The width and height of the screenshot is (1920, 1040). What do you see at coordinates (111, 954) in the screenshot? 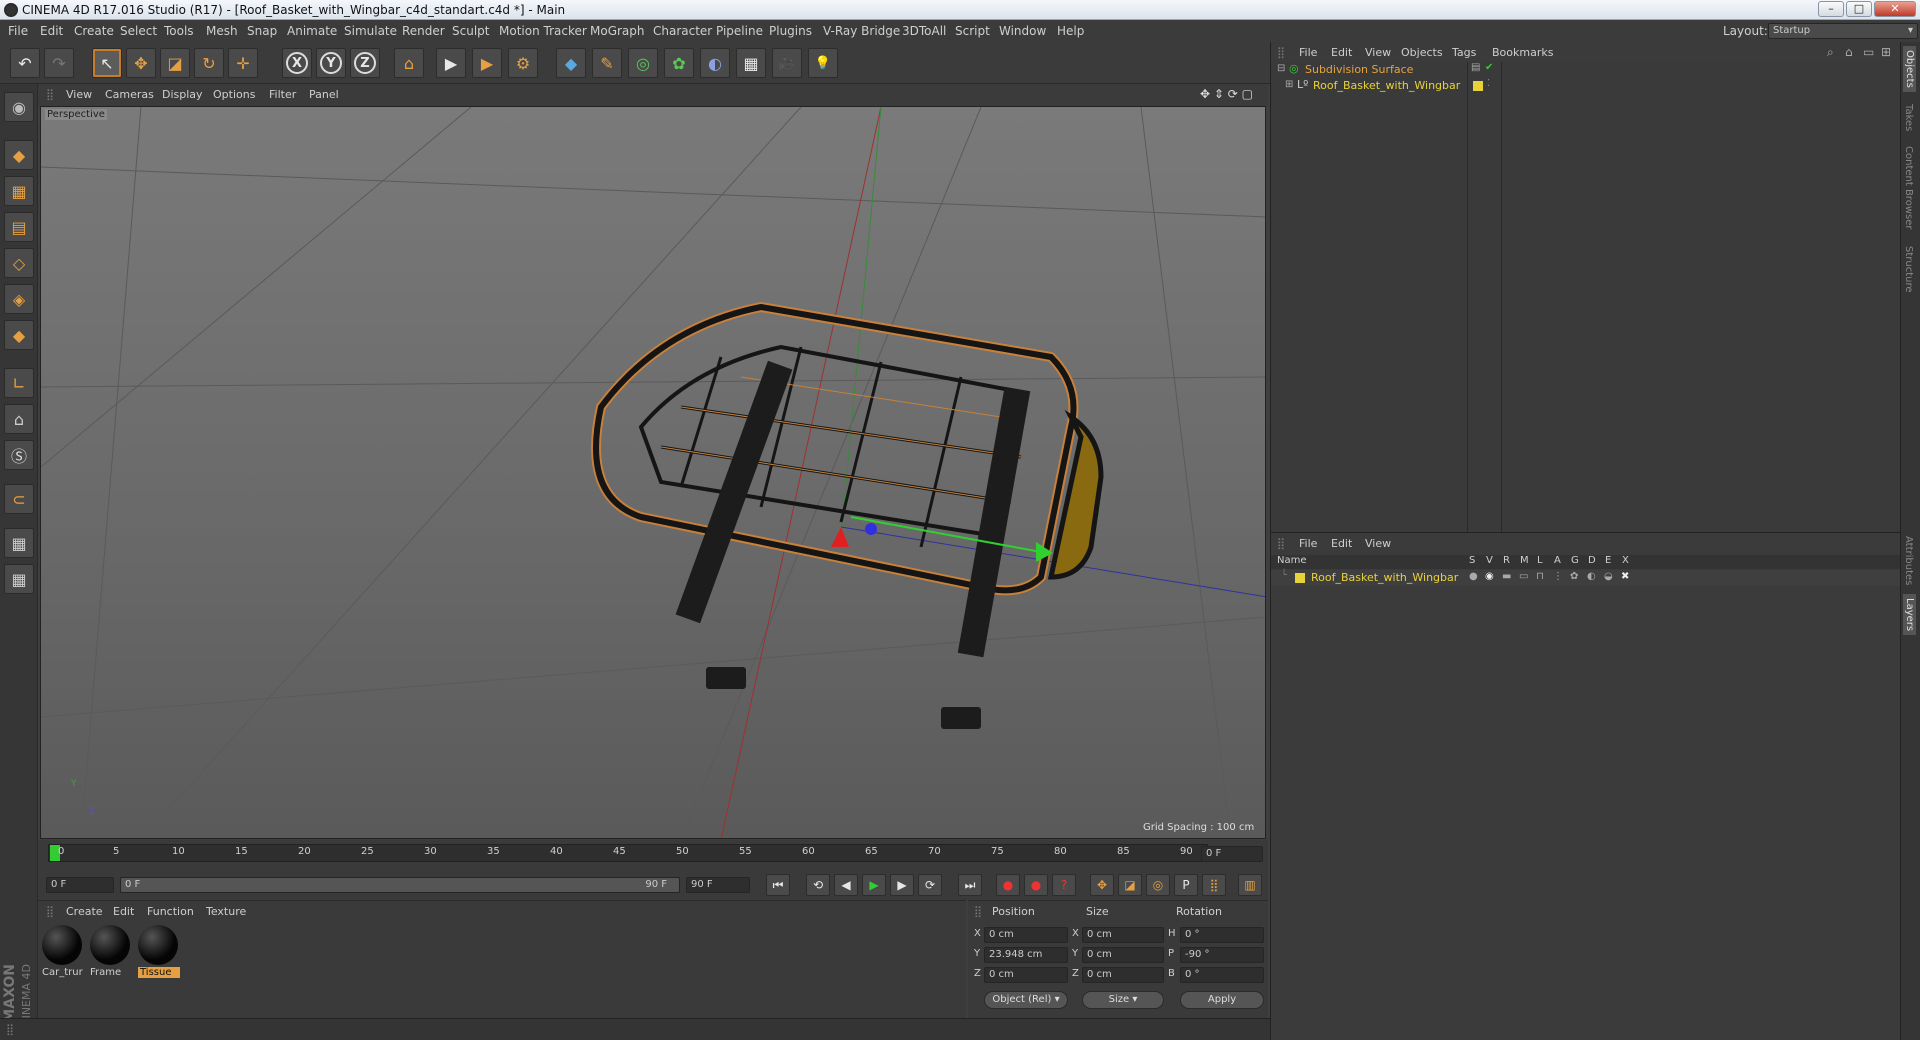
I see `material-swatch: Frame` at bounding box center [111, 954].